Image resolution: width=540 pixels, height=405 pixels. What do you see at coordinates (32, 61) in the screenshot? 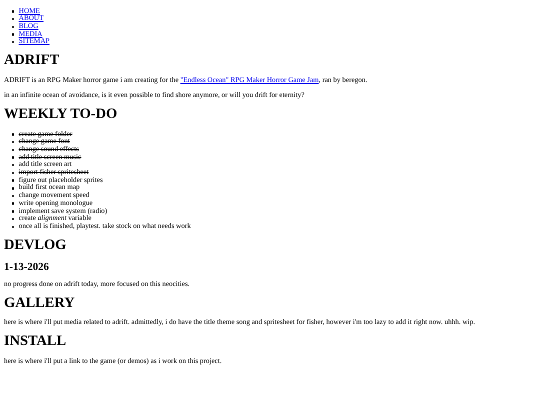
I see `section-heading: ADRIFT` at bounding box center [32, 61].